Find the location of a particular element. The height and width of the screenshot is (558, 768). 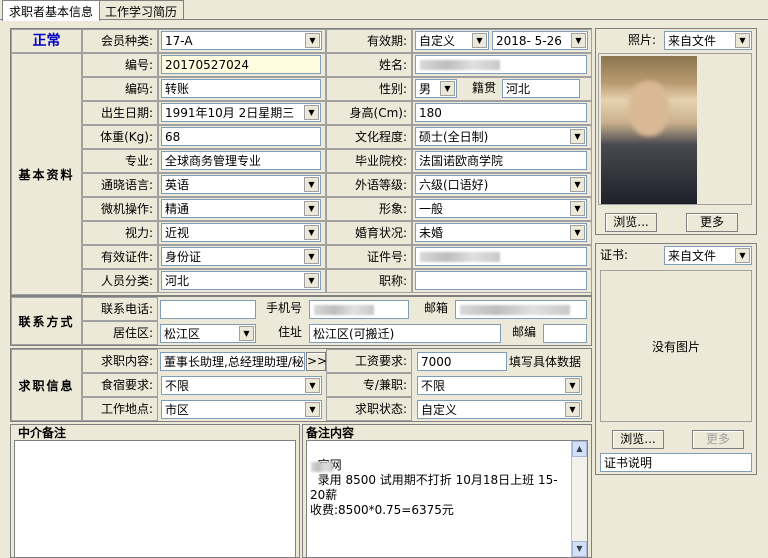

education-select: 硕士(全日制) ▼ is located at coordinates (501, 136).